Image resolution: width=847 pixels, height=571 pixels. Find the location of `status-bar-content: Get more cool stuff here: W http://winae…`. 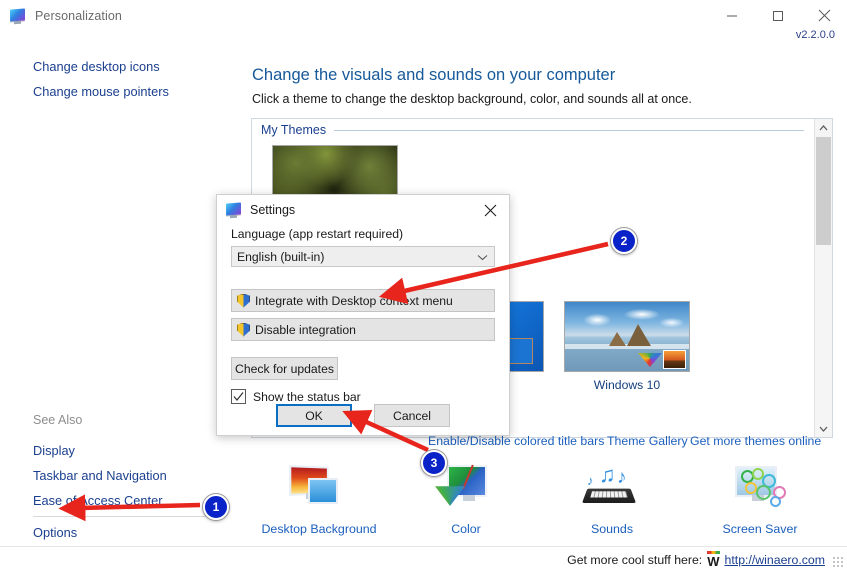

status-bar-content: Get more cool stuff here: W http://winae… is located at coordinates (696, 560).